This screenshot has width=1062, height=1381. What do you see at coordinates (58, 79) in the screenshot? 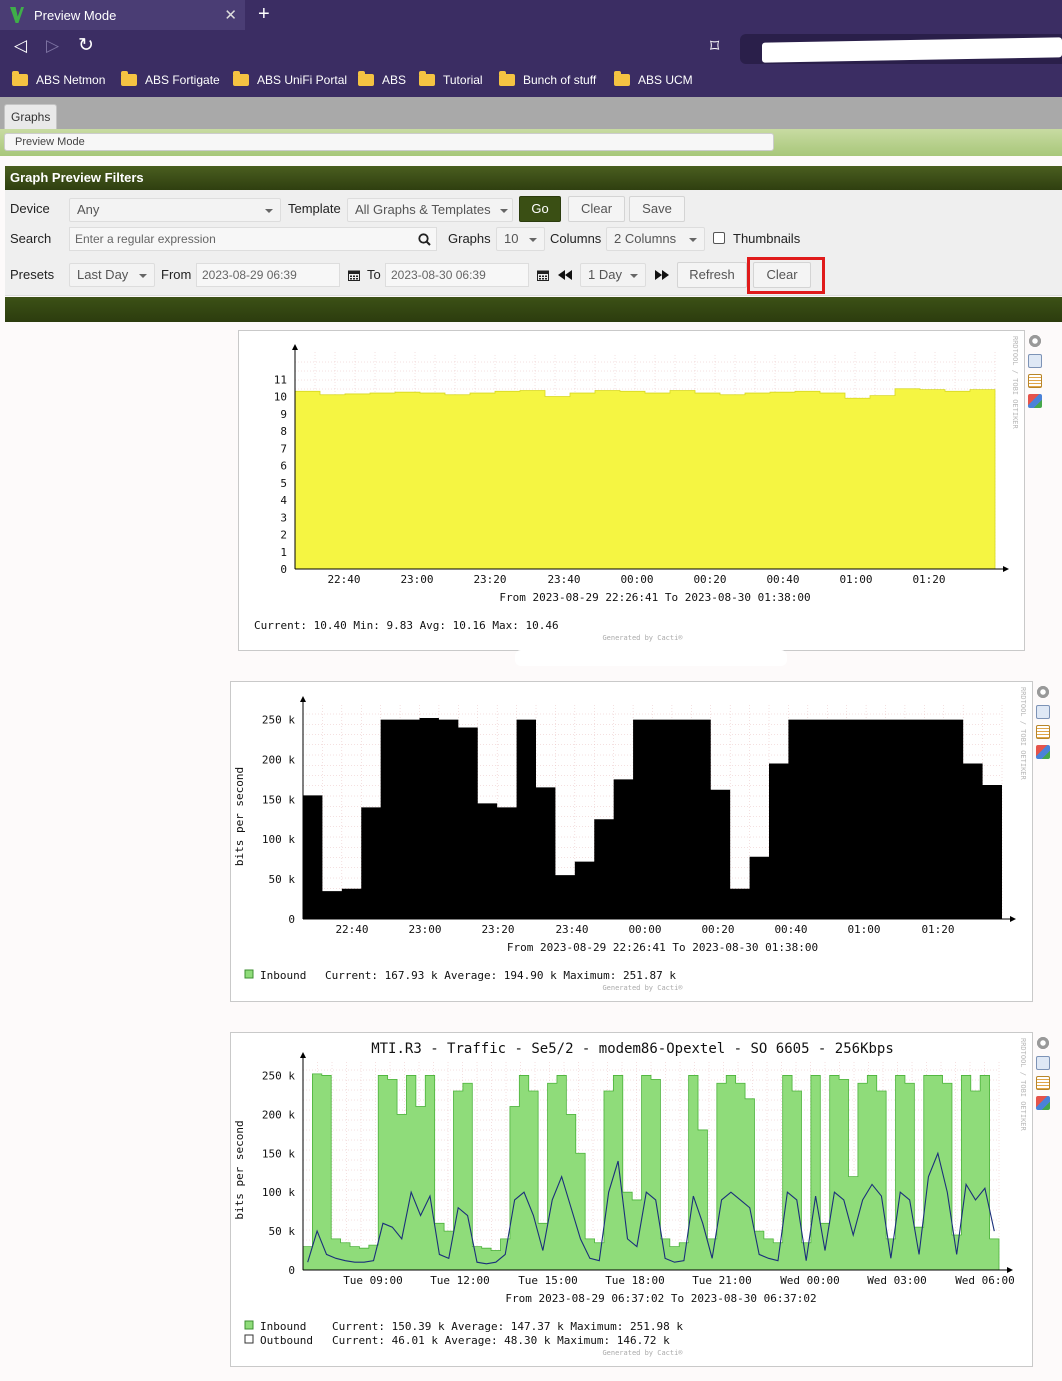
I see `bookmark-item: ABS Netmon` at bounding box center [58, 79].